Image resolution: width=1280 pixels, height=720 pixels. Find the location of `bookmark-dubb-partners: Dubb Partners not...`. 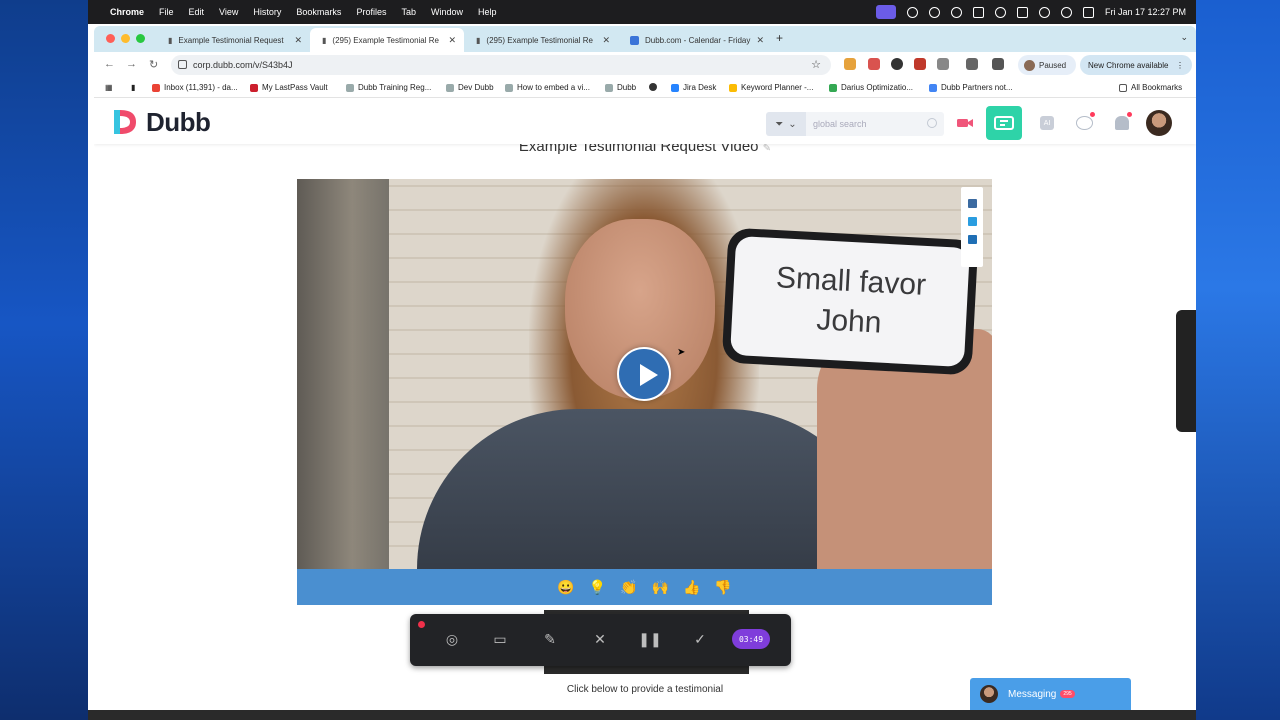

bookmark-dubb-partners: Dubb Partners not... is located at coordinates (971, 87).